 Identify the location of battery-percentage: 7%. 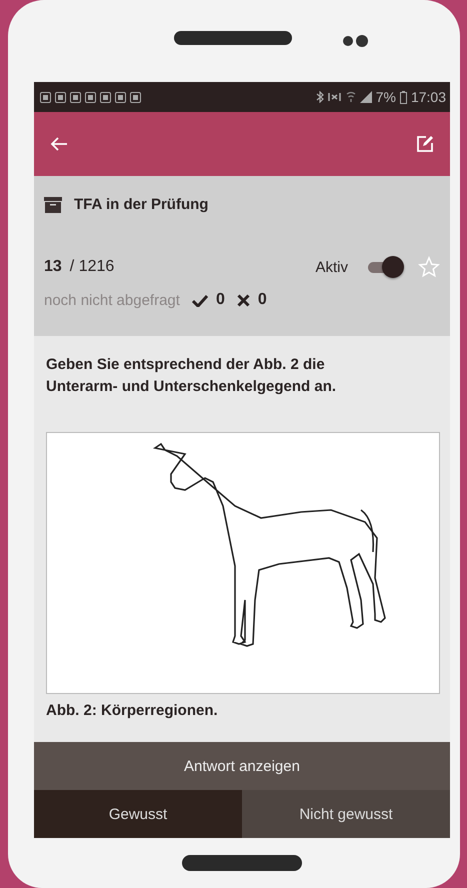
(386, 97).